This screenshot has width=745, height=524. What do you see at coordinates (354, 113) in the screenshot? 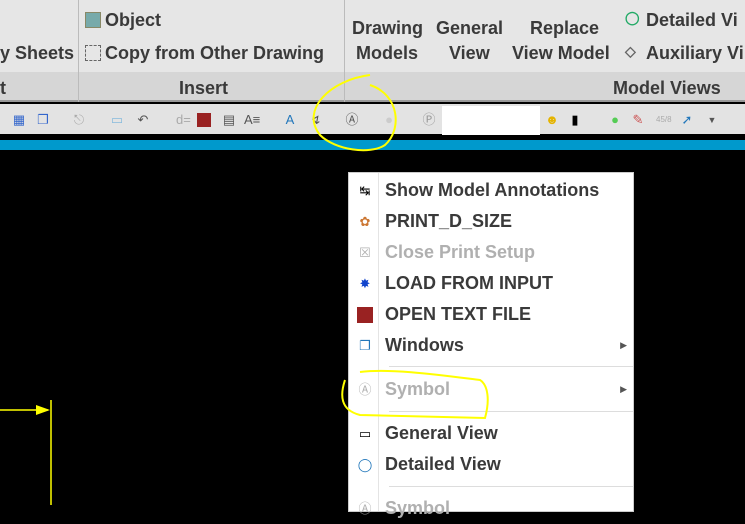
I see `highlight-circle-toolbar` at bounding box center [354, 113].